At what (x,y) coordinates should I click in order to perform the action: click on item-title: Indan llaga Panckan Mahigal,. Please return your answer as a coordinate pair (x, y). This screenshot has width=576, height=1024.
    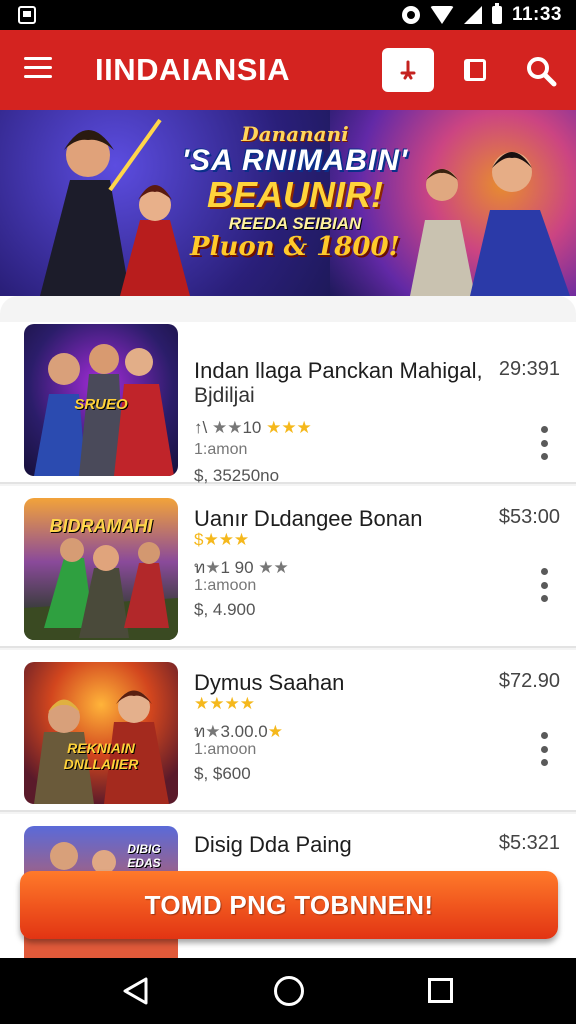
    Looking at the image, I should click on (338, 370).